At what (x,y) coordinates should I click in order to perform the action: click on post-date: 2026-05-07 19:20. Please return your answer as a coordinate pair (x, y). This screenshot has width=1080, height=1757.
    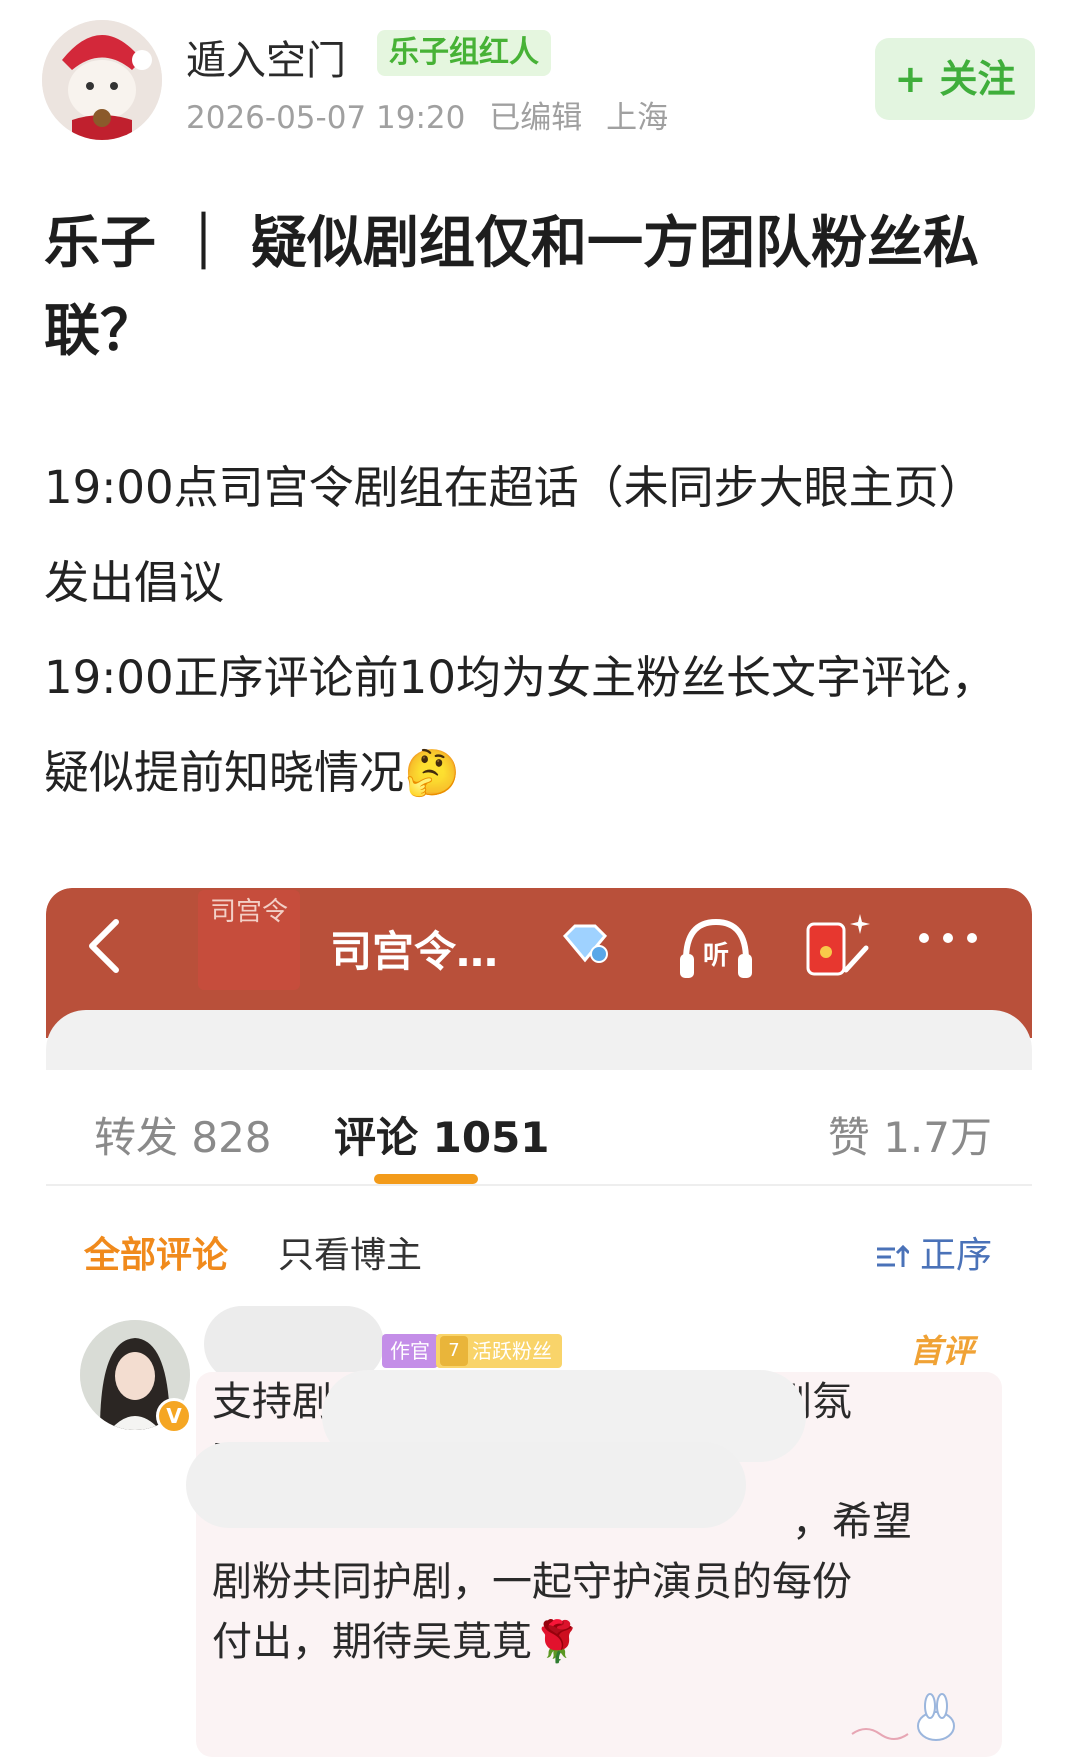
    Looking at the image, I should click on (326, 118).